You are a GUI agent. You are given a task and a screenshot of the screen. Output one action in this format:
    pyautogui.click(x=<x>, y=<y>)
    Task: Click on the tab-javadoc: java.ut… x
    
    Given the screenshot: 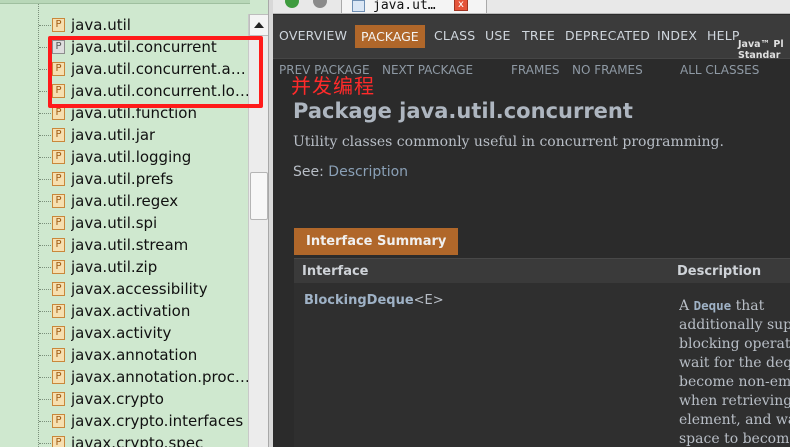 What is the action you would take?
    pyautogui.click(x=414, y=6)
    